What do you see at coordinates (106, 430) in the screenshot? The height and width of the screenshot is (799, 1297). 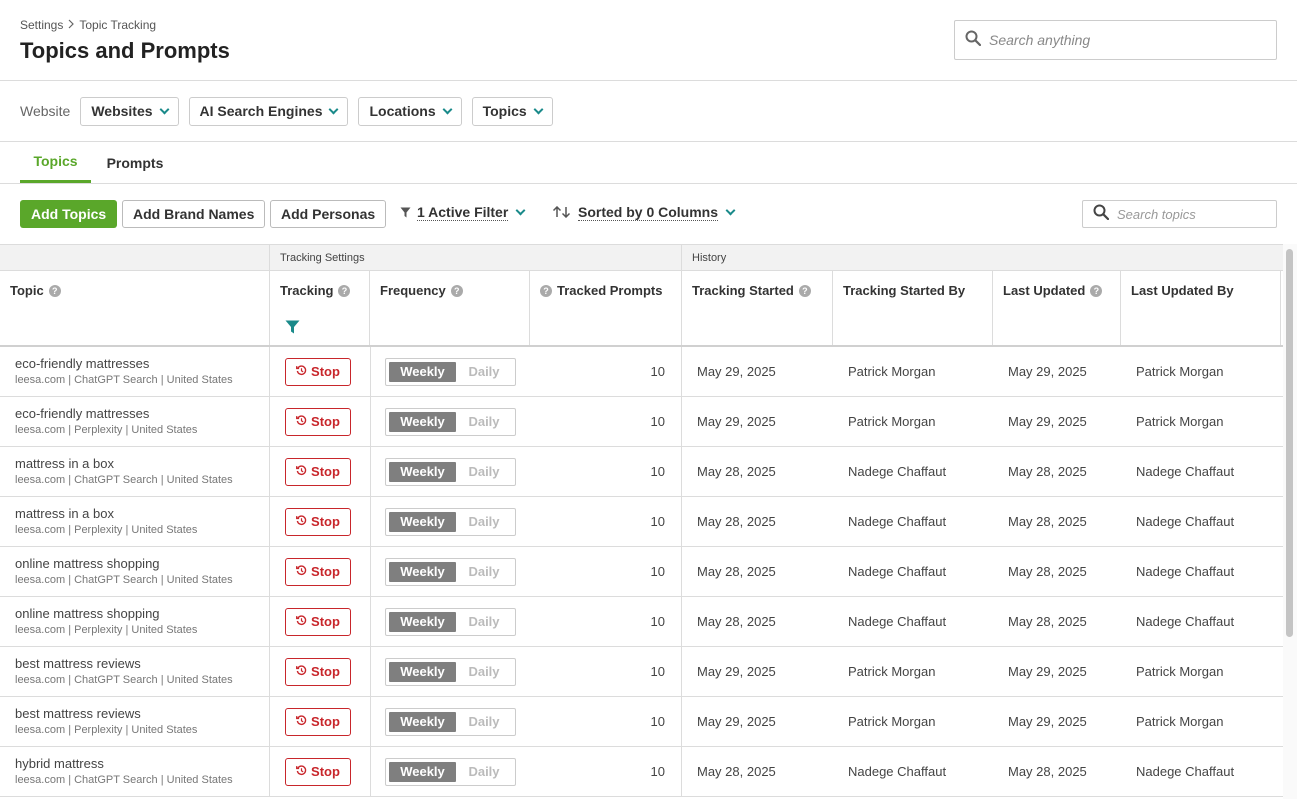 I see `topic-meta: leesa.com | Perplexity | United States` at bounding box center [106, 430].